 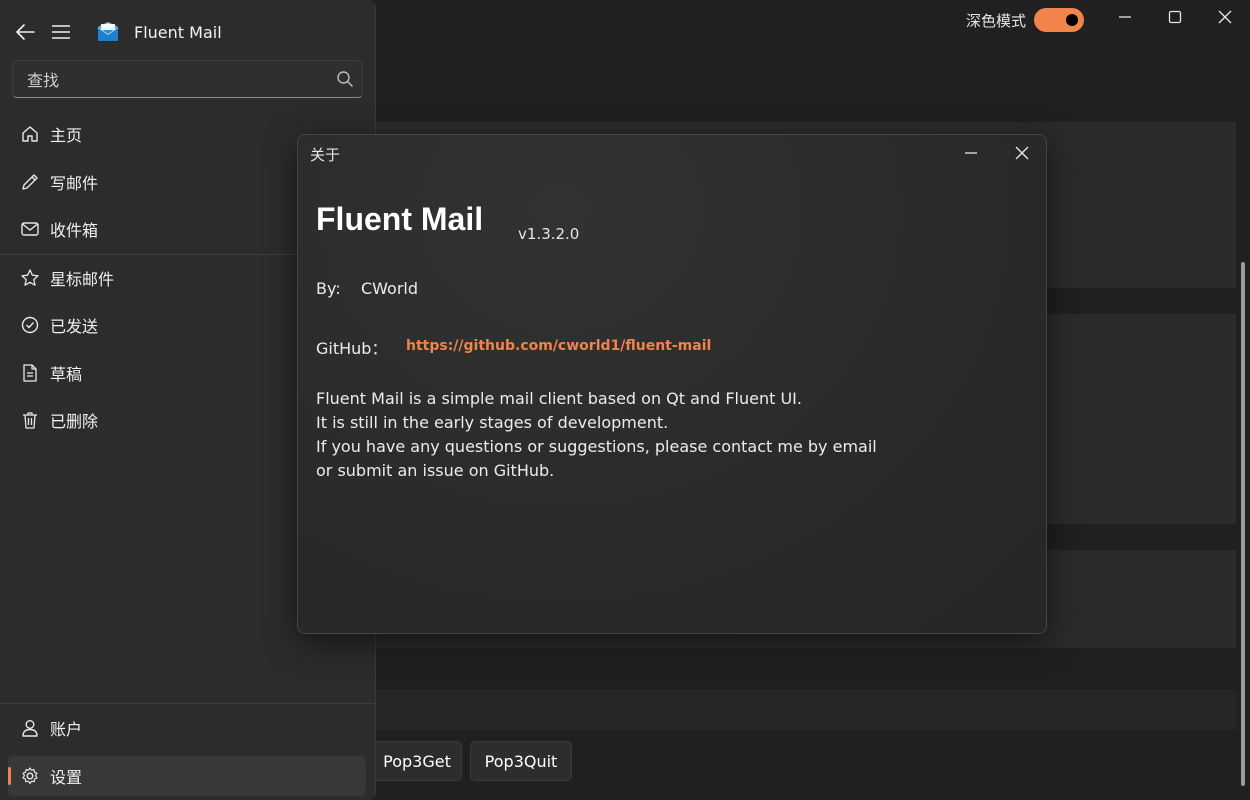 What do you see at coordinates (66, 374) in the screenshot?
I see `nav-item-label: 草稿` at bounding box center [66, 374].